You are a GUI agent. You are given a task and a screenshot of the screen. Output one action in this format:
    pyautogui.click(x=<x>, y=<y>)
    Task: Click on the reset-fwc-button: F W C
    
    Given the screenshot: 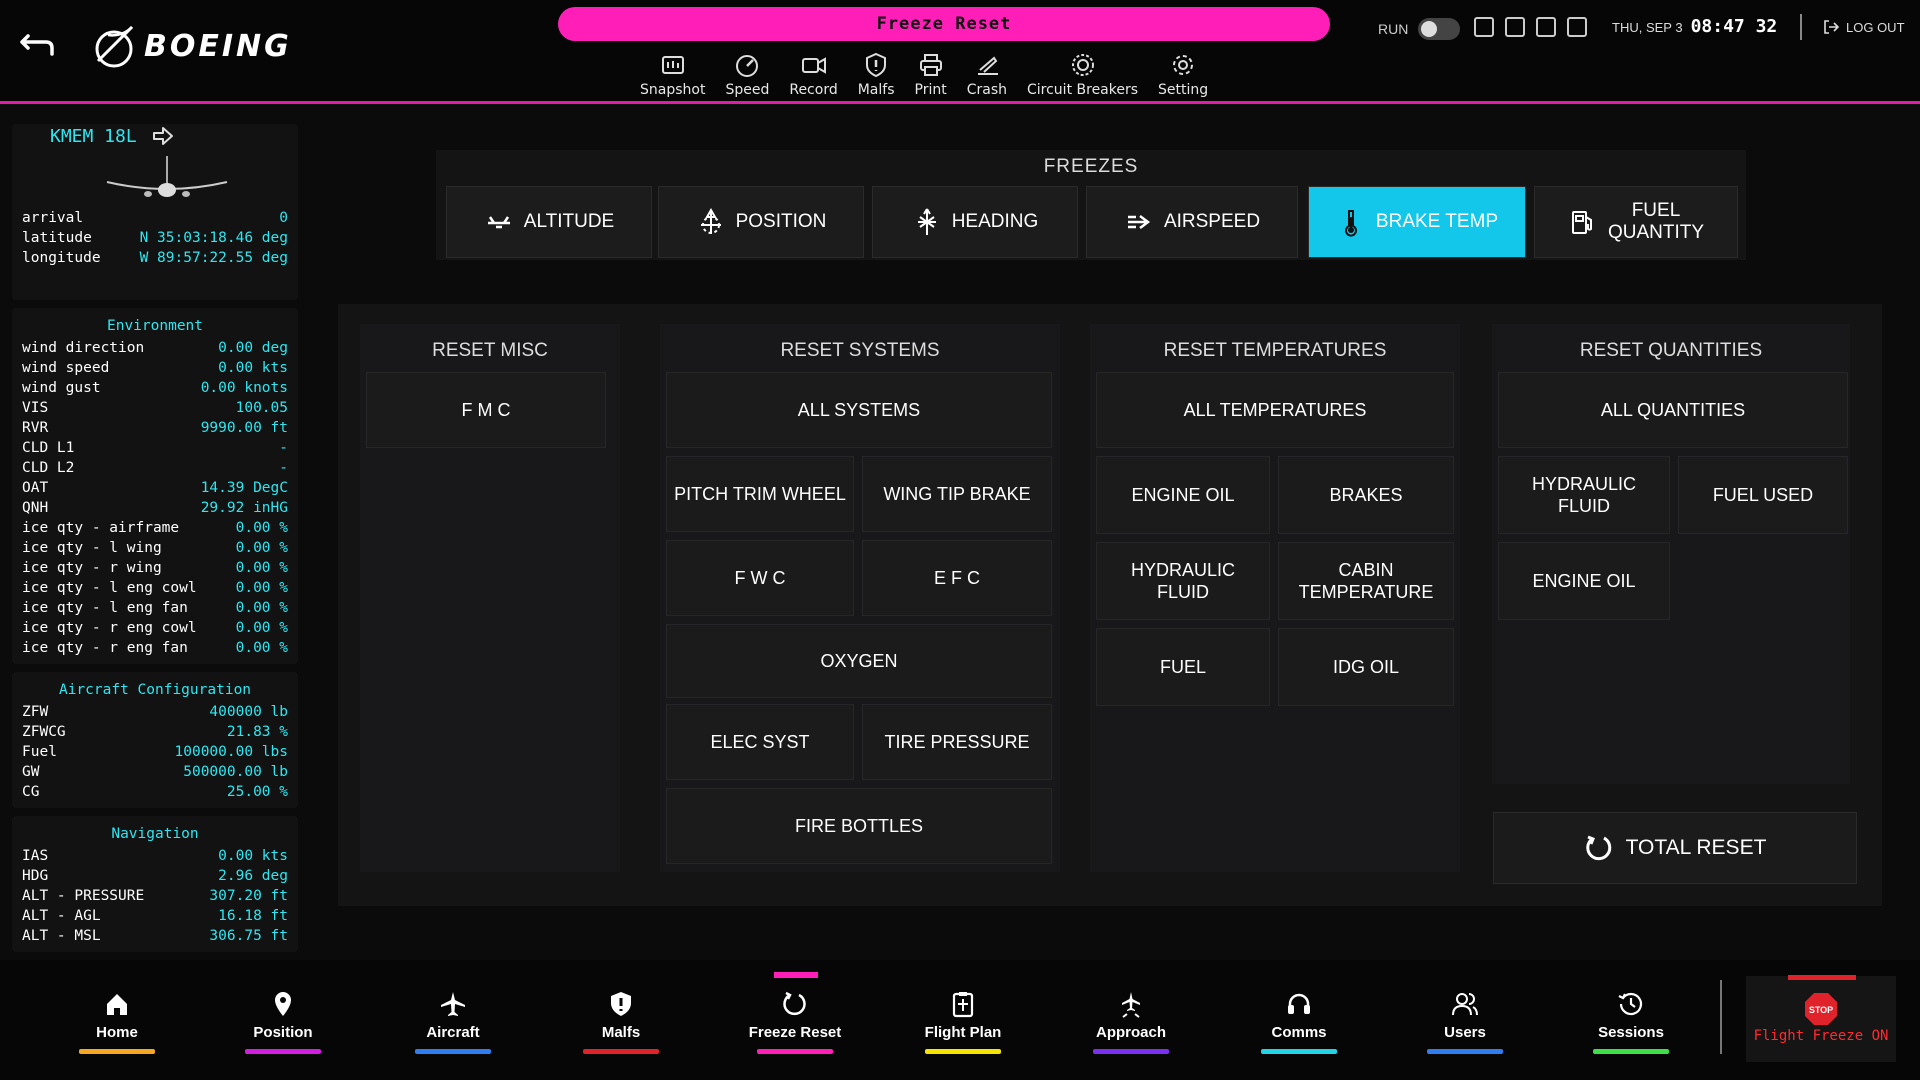 What is the action you would take?
    pyautogui.click(x=760, y=578)
    